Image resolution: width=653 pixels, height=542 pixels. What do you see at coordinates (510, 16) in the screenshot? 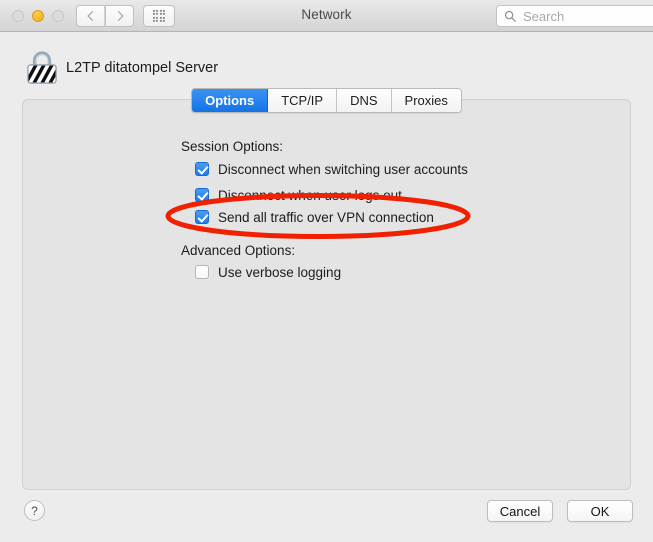
I see `search-icon` at bounding box center [510, 16].